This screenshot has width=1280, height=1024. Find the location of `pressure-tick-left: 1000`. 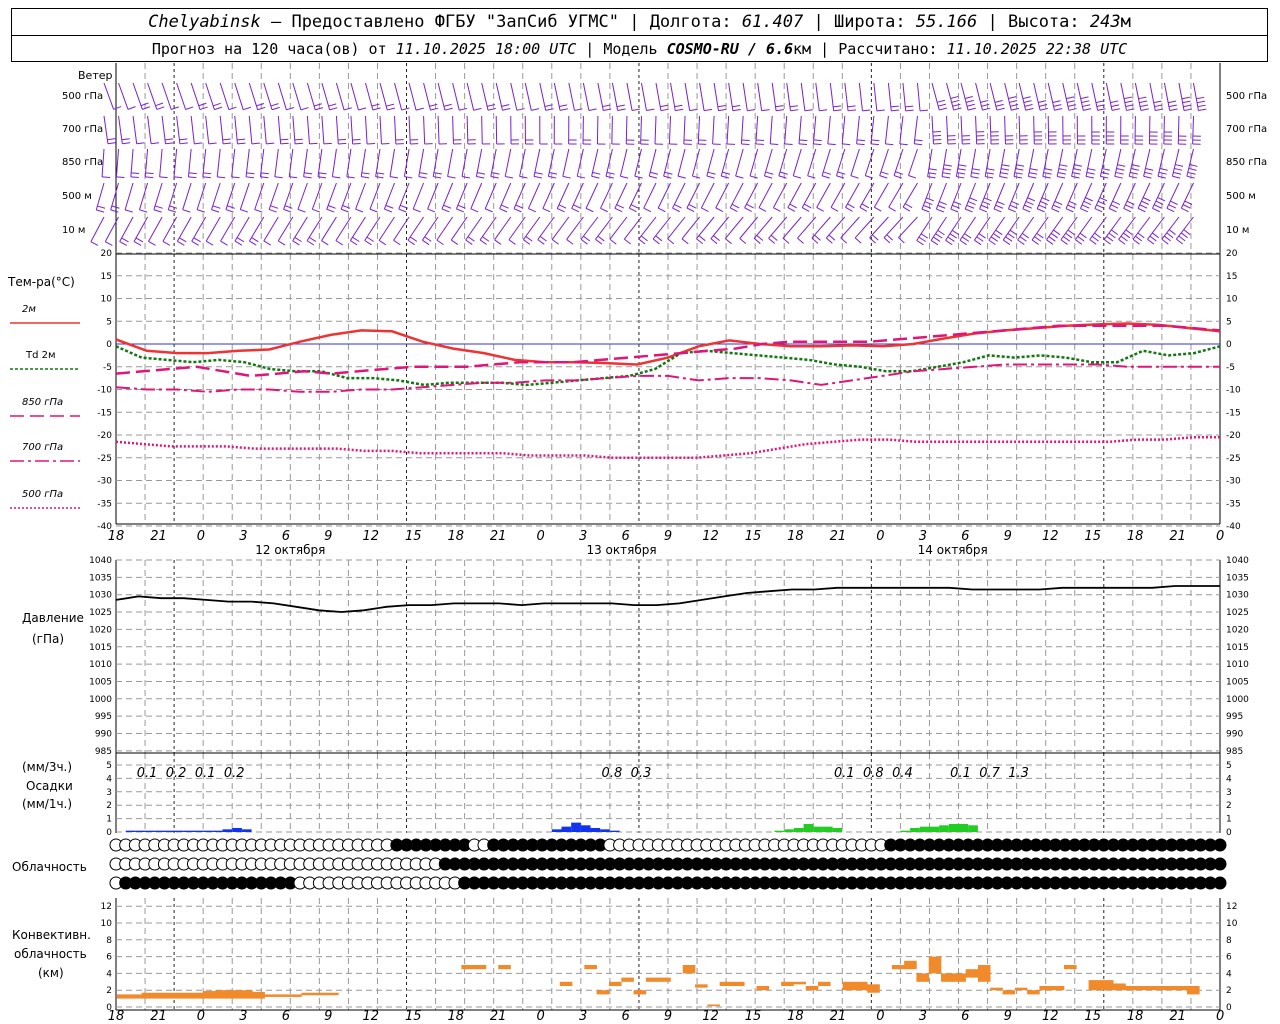

pressure-tick-left: 1000 is located at coordinates (100, 700).